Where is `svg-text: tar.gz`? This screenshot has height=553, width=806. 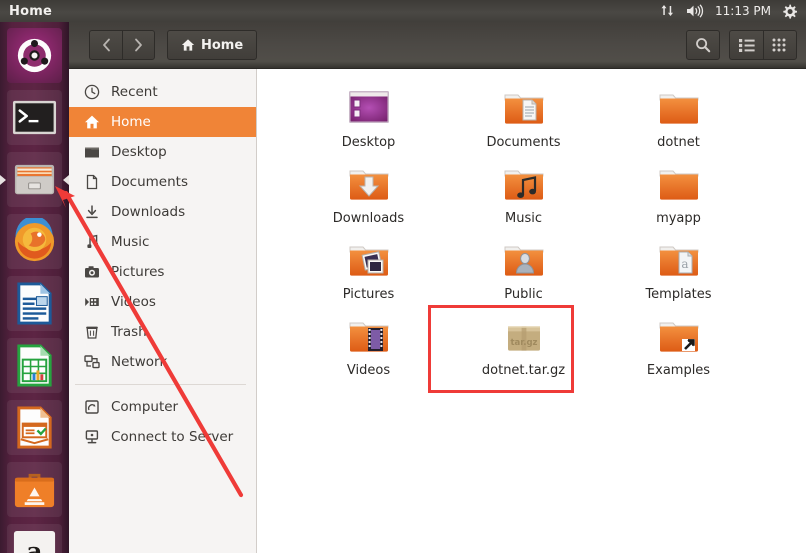 svg-text: tar.gz is located at coordinates (523, 343).